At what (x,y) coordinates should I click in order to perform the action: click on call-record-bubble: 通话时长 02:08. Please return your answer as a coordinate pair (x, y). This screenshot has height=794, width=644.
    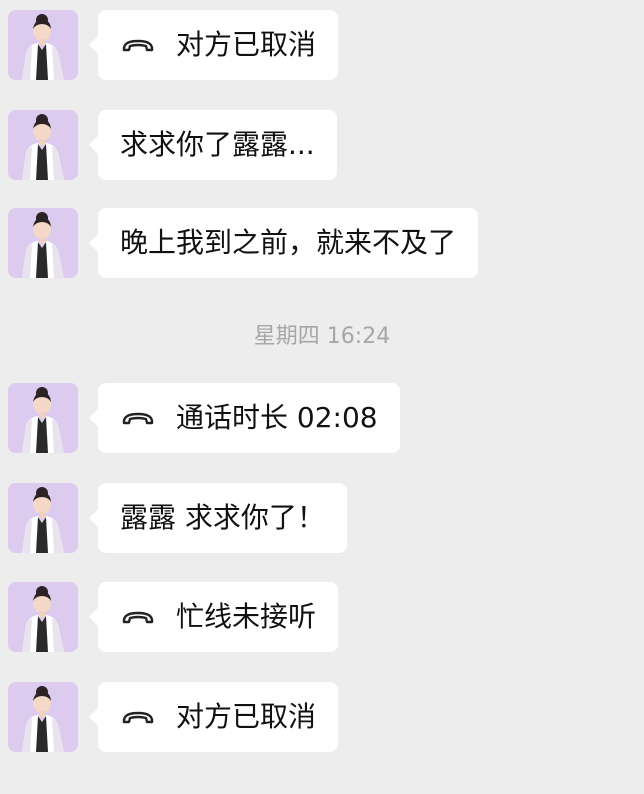
    Looking at the image, I should click on (244, 418).